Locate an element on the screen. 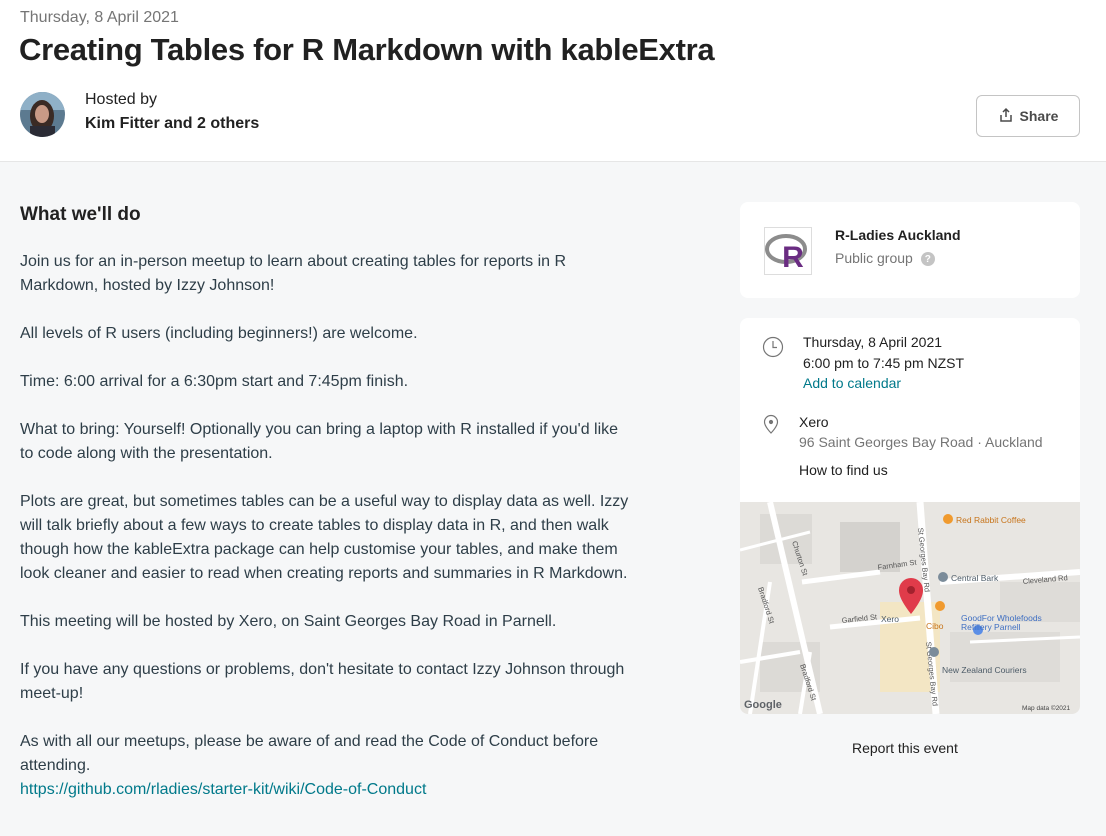  hosted-by-label: Hosted by is located at coordinates (121, 99).